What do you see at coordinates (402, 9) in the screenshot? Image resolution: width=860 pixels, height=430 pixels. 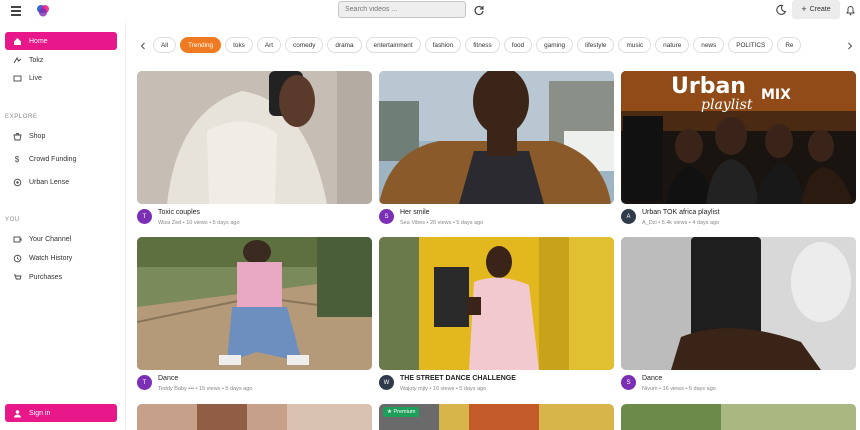 I see `search-input` at bounding box center [402, 9].